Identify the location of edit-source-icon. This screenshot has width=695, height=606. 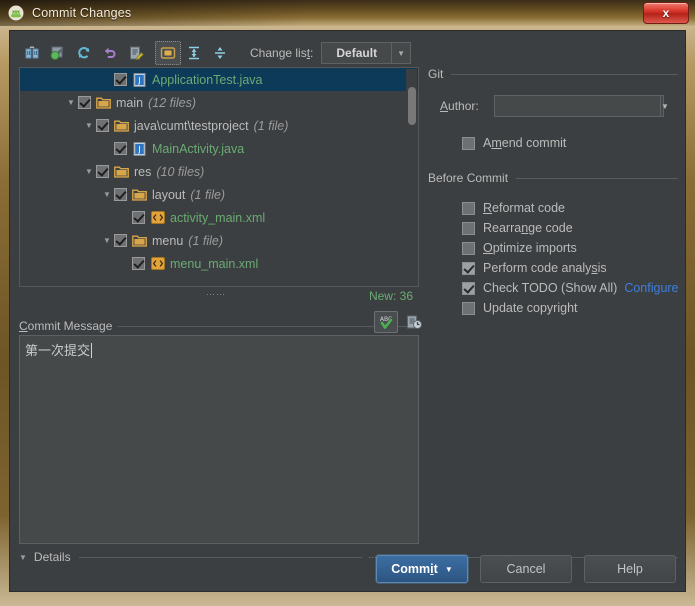
(136, 53).